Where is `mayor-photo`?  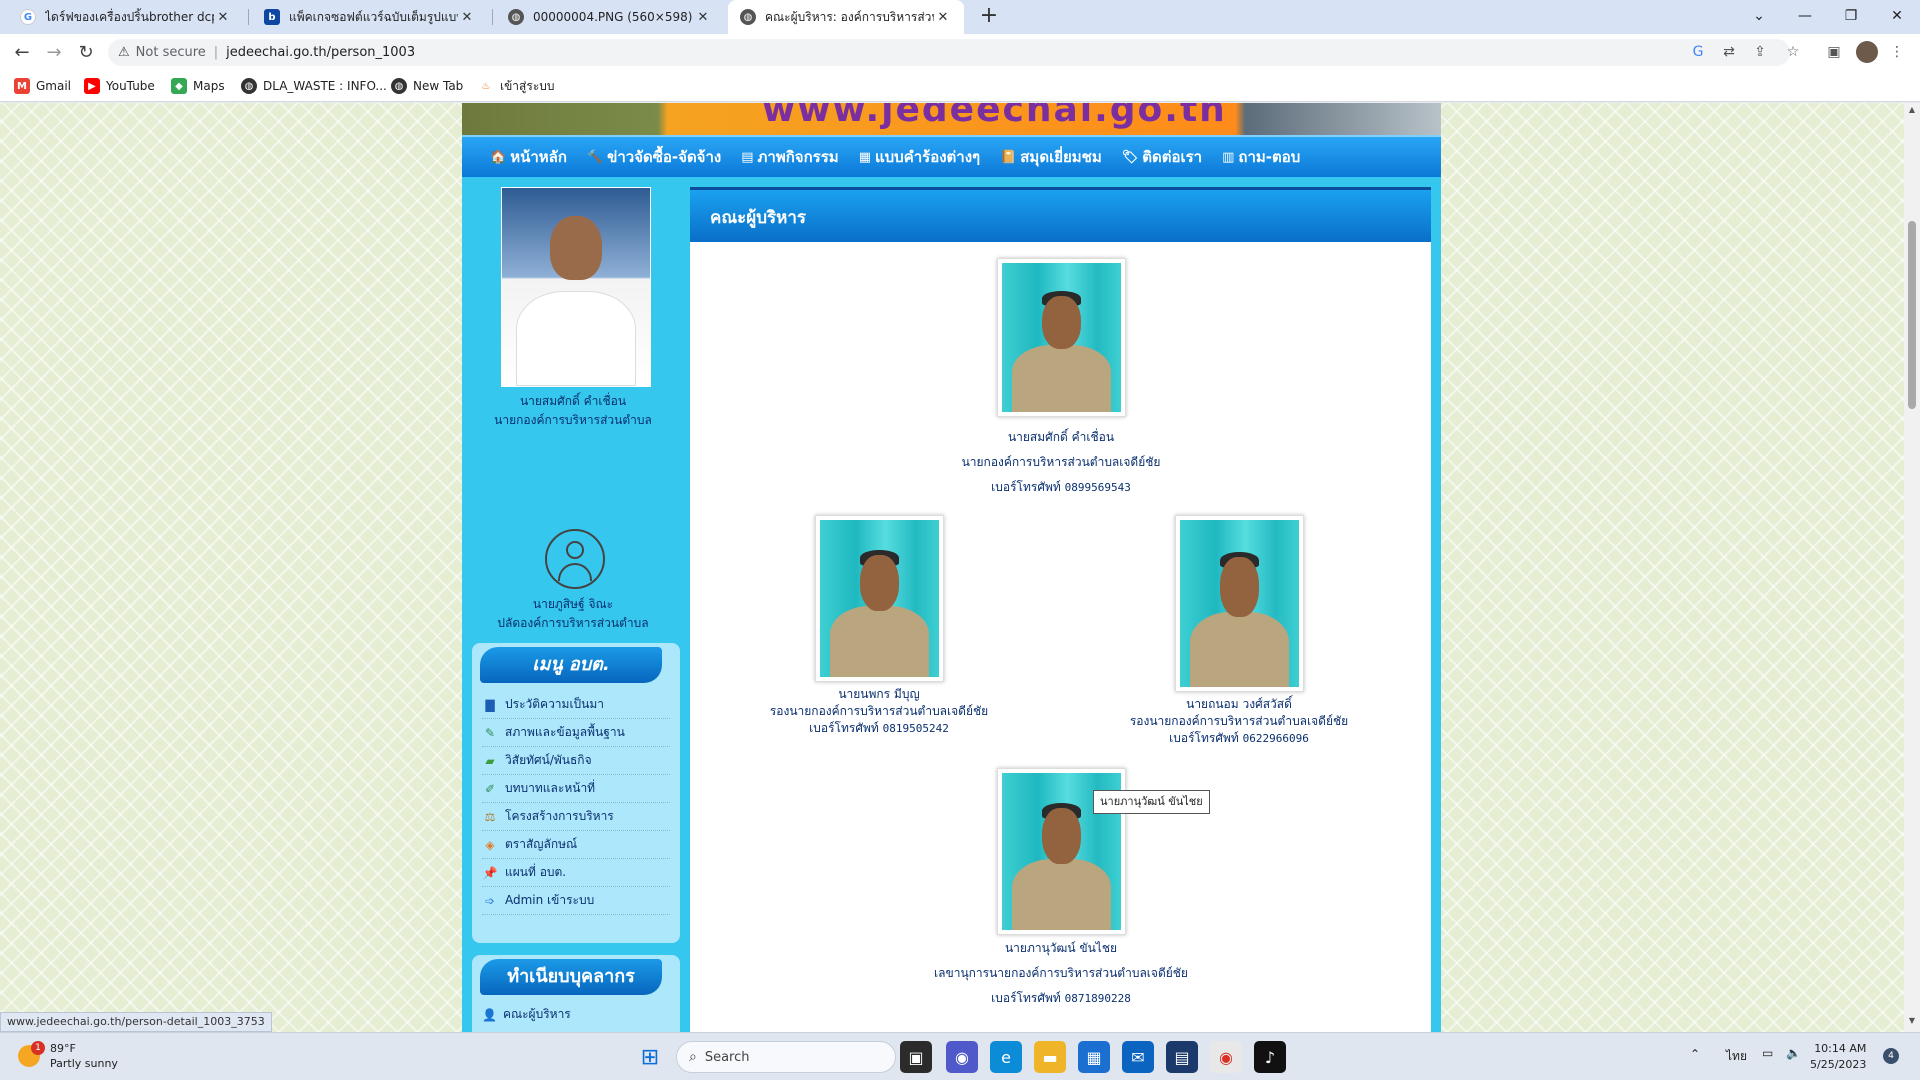 mayor-photo is located at coordinates (576, 287).